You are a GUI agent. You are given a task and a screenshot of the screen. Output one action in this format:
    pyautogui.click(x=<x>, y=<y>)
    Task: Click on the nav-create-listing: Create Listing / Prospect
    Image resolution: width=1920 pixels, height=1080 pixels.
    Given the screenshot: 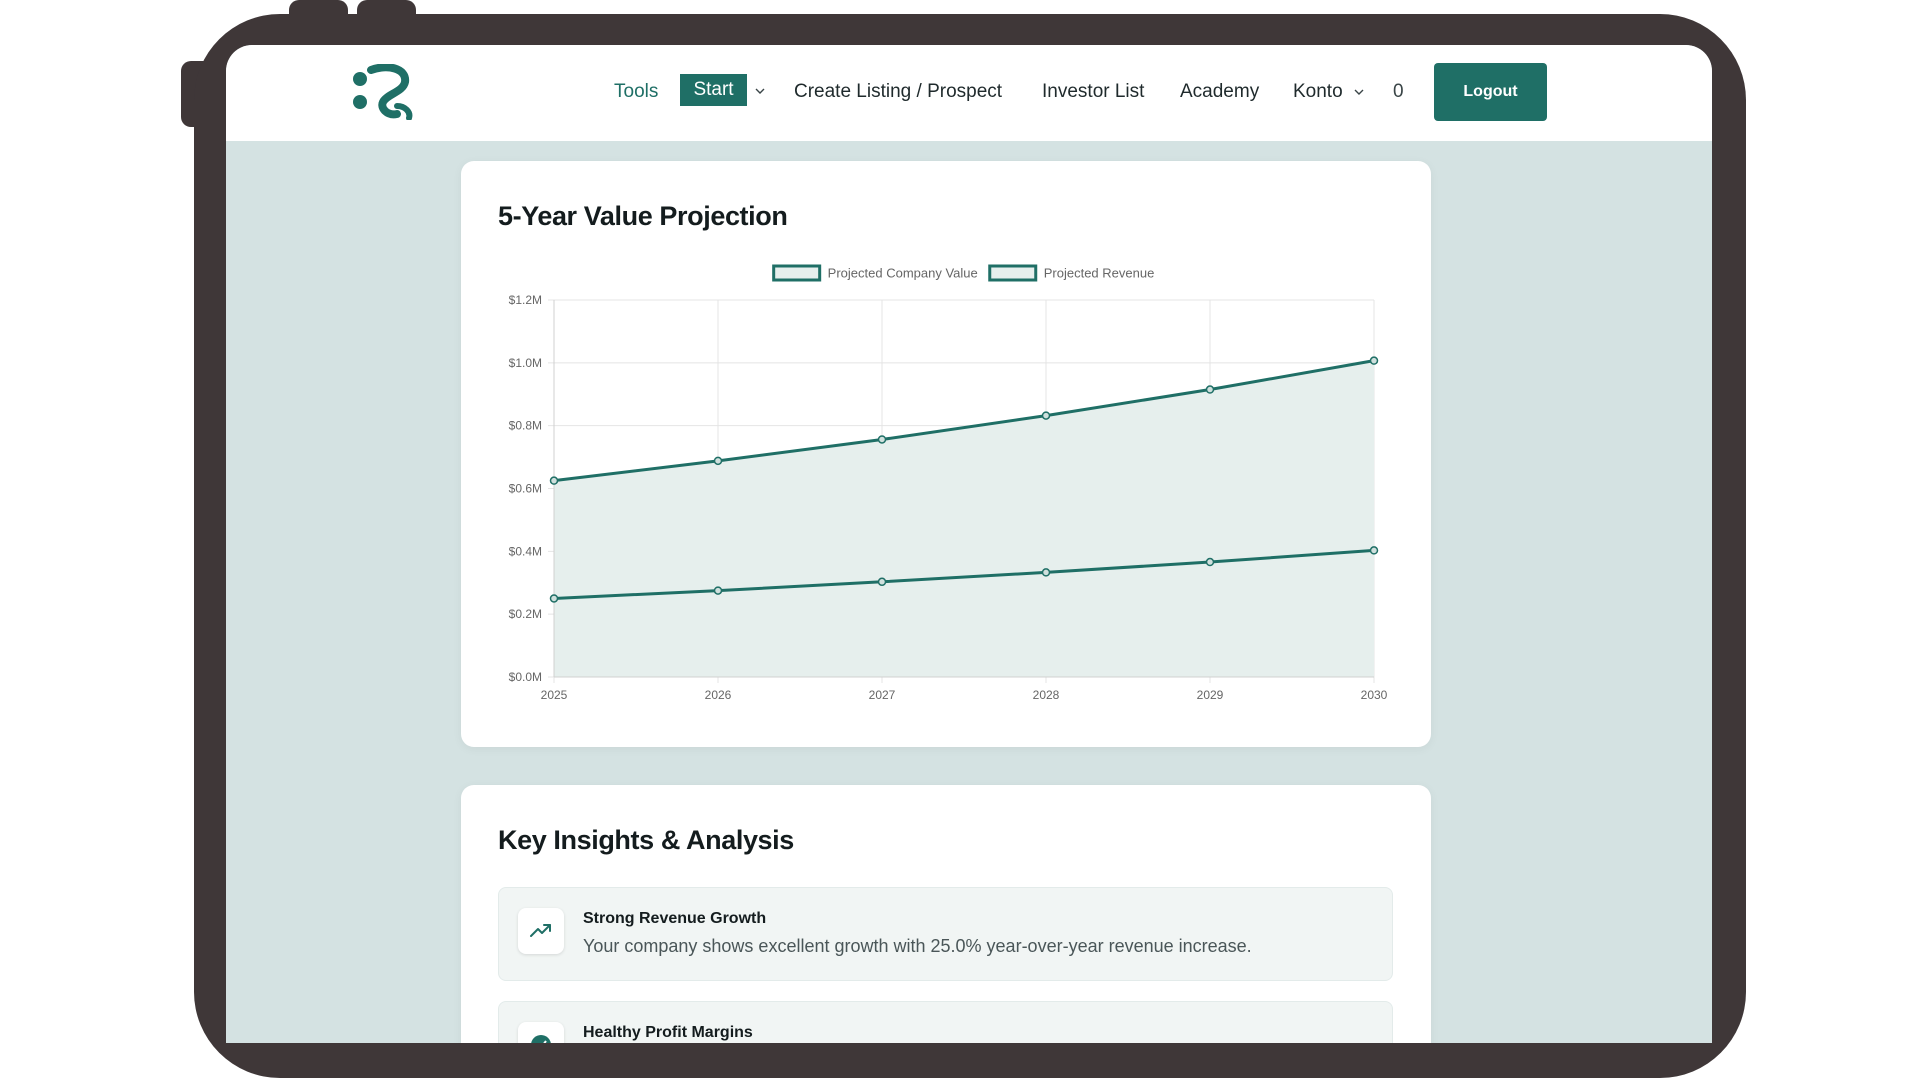 What is the action you would take?
    pyautogui.click(x=898, y=92)
    